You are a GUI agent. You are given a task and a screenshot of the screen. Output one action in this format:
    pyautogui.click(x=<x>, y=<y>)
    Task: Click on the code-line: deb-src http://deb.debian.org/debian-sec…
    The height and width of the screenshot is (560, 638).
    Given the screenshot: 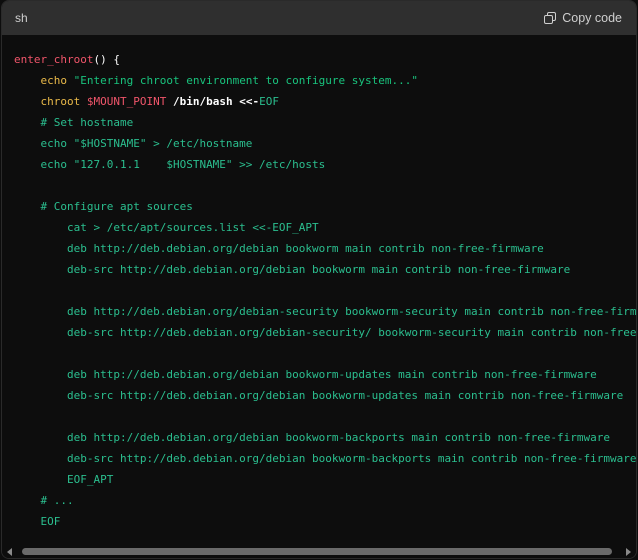 What is the action you would take?
    pyautogui.click(x=351, y=332)
    